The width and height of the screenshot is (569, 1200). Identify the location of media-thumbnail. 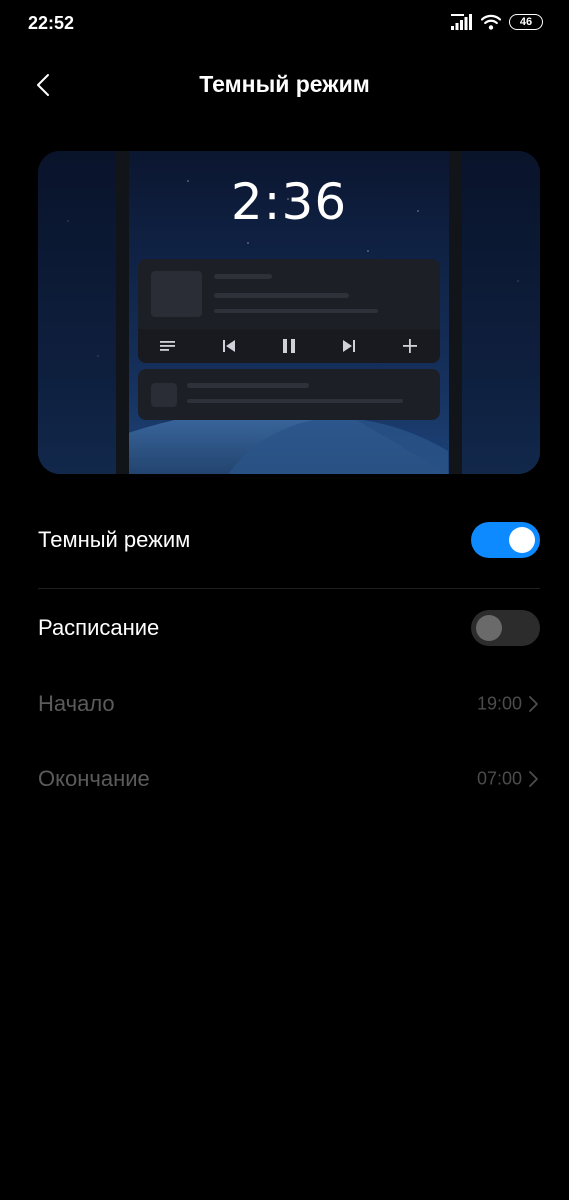
(176, 294).